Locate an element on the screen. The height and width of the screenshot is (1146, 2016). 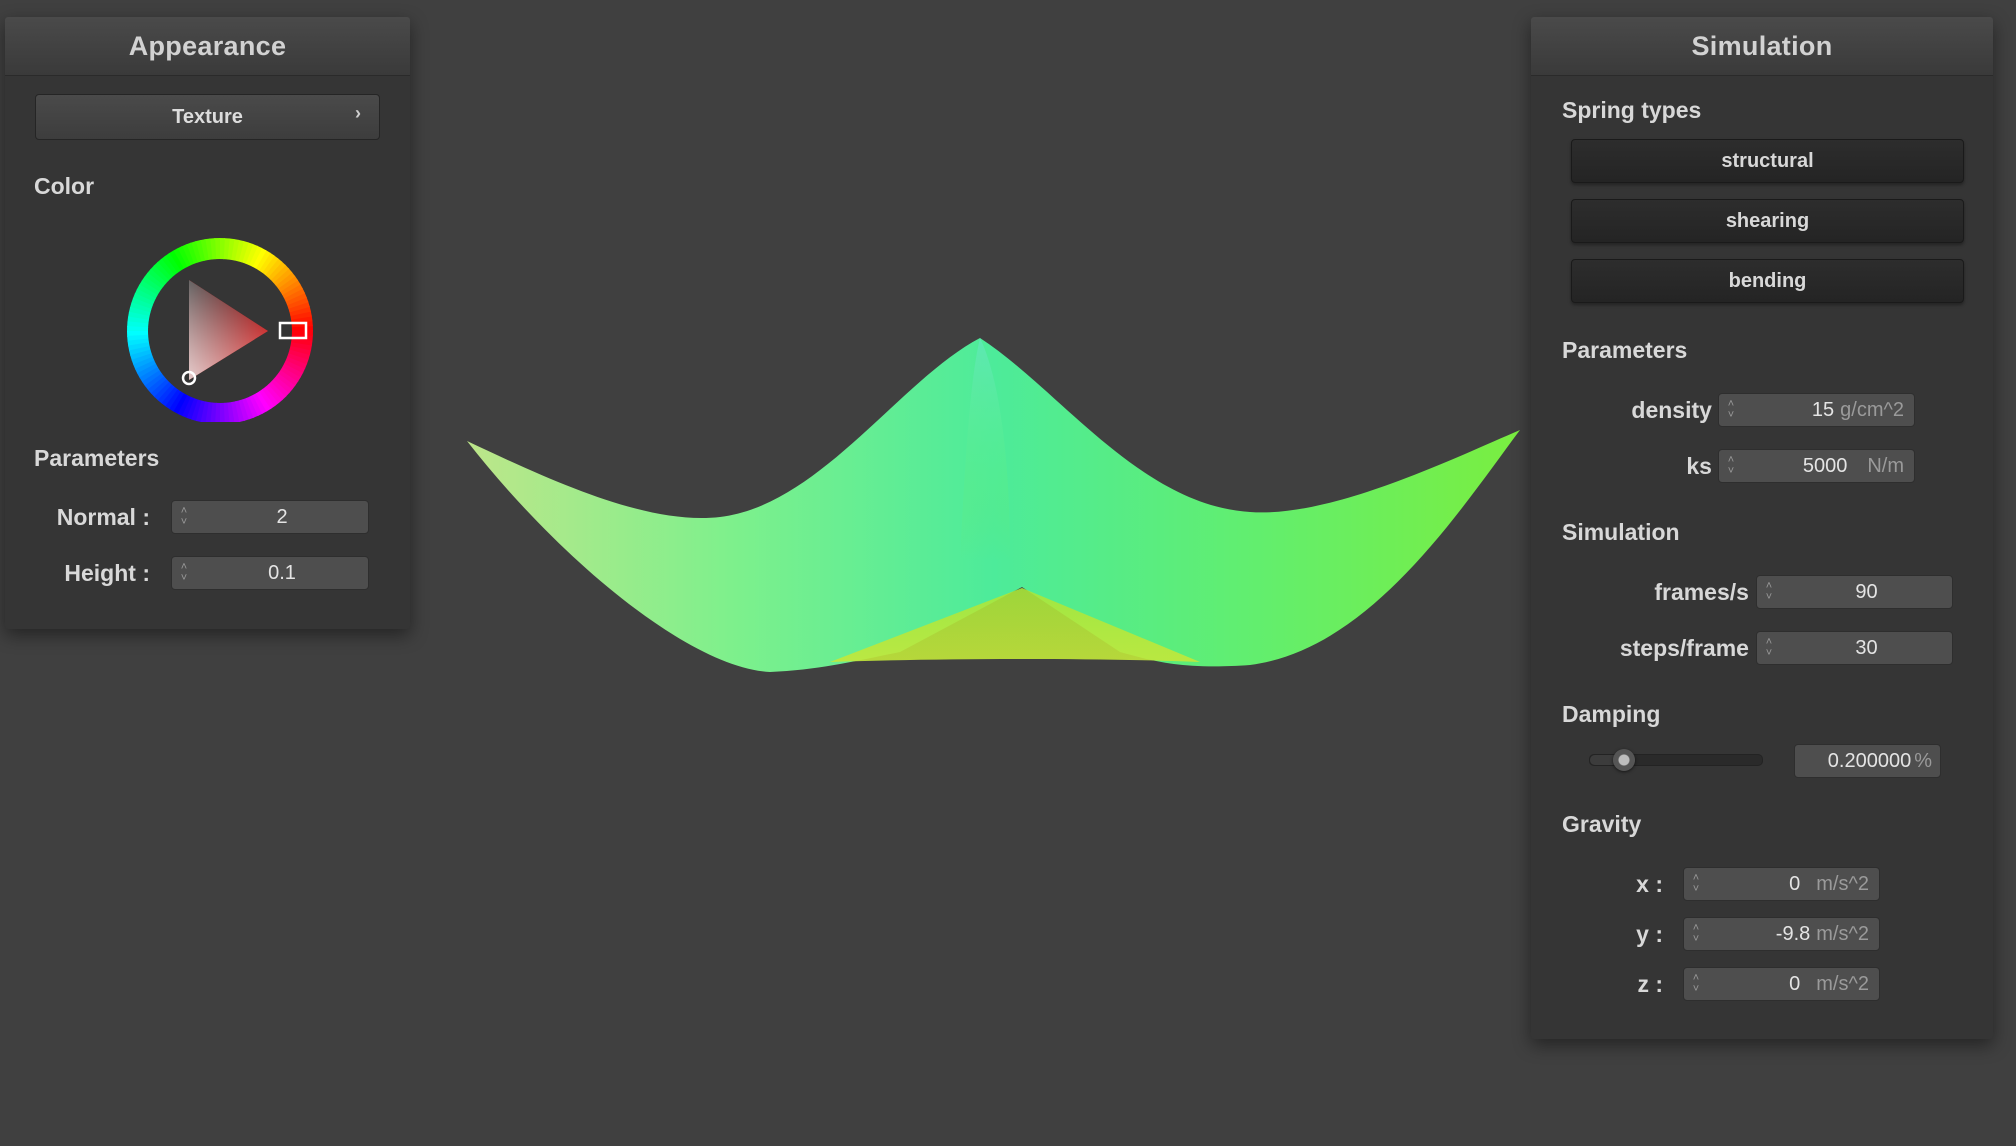
damping-label: Damping is located at coordinates (1611, 714).